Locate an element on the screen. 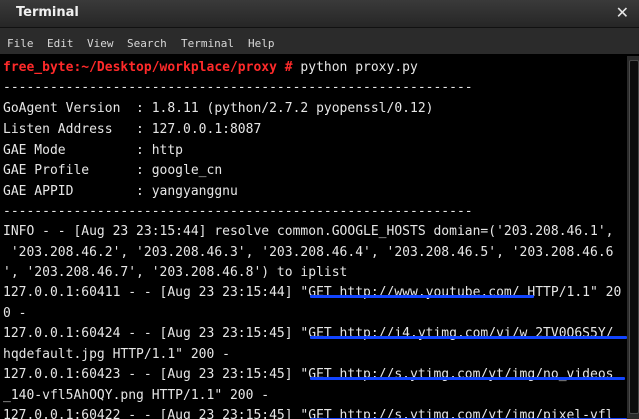  log-line: _140-vfl5AhOQY.png HTTP/1.1" 200 - is located at coordinates (136, 395).